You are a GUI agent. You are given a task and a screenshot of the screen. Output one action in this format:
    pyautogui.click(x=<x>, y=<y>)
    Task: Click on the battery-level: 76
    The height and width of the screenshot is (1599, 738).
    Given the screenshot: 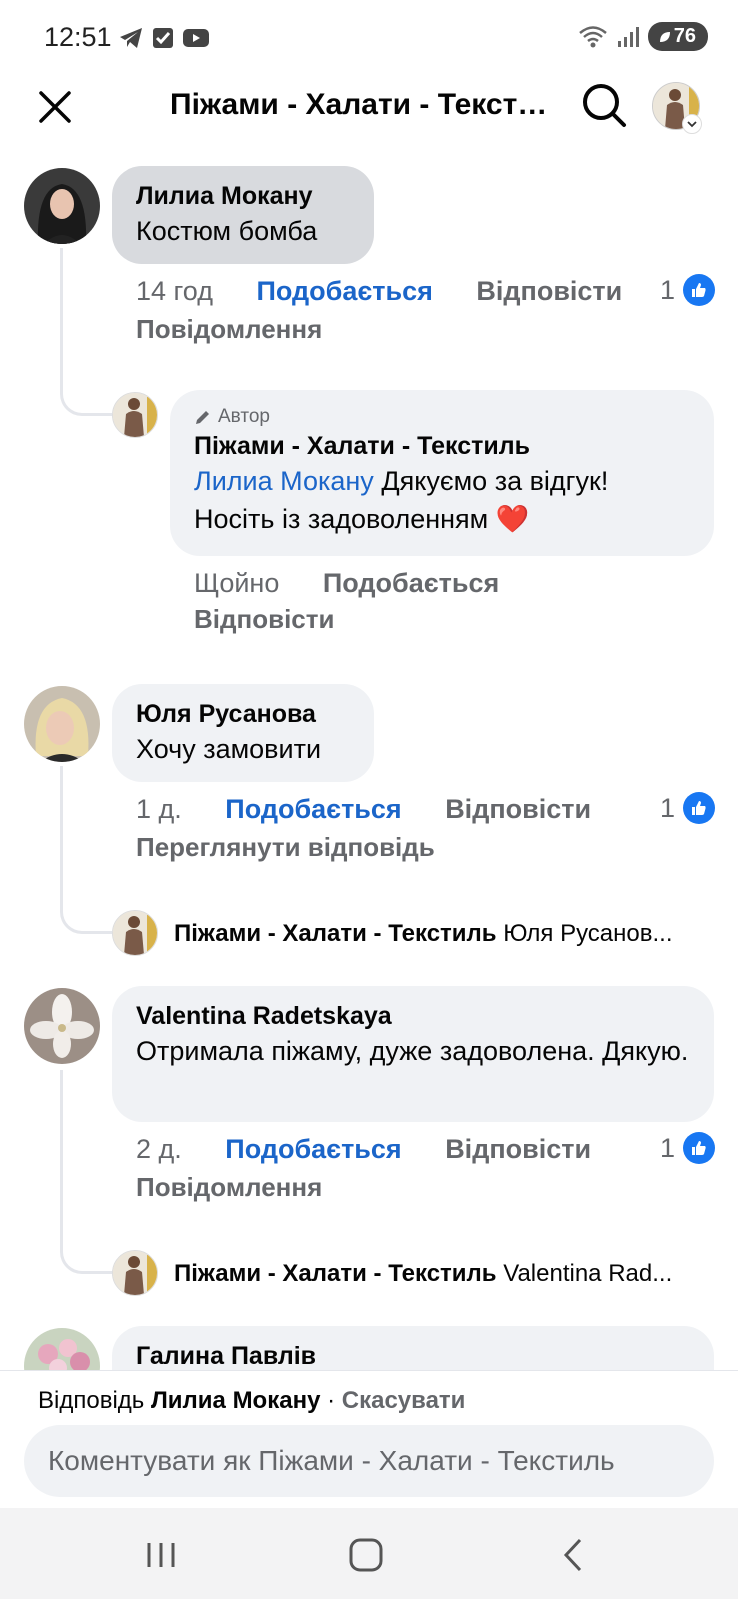 What is the action you would take?
    pyautogui.click(x=684, y=36)
    